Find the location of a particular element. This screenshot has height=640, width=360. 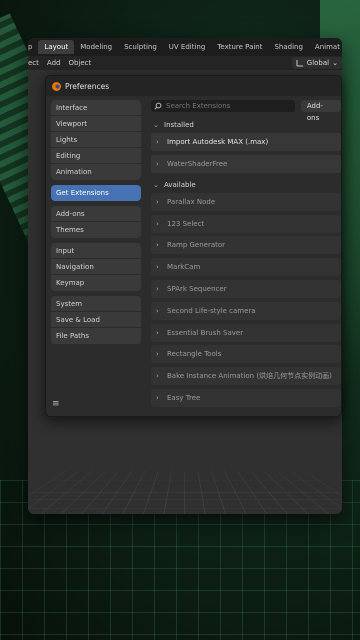

nav-item-get-extensions: Get Extensions is located at coordinates (96, 193).